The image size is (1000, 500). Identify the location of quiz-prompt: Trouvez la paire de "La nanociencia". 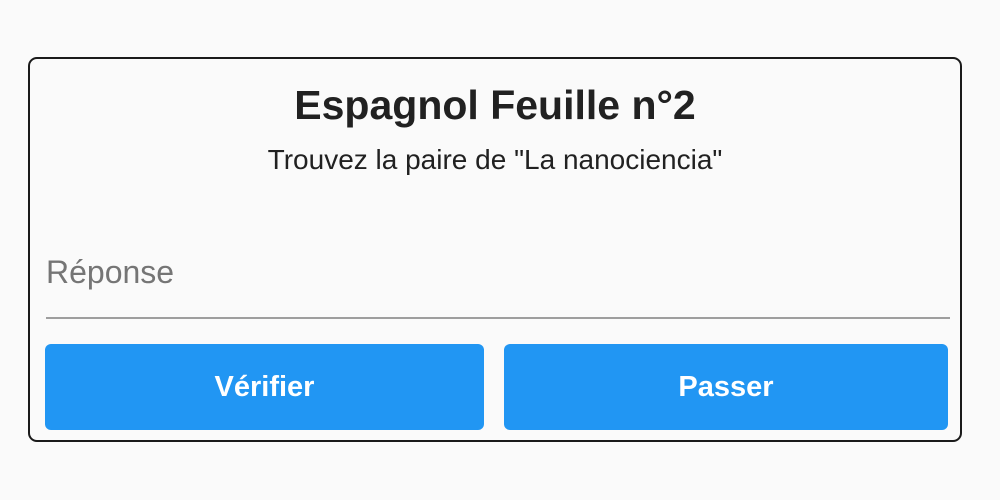
(495, 159).